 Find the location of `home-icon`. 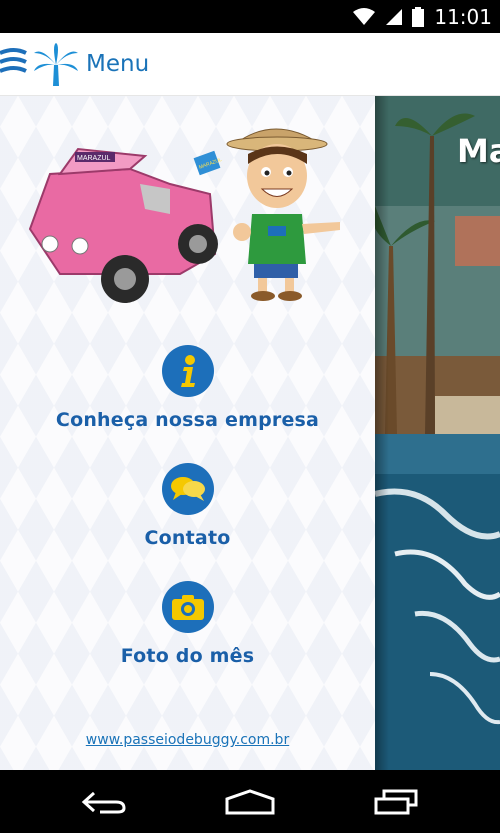

home-icon is located at coordinates (250, 802).